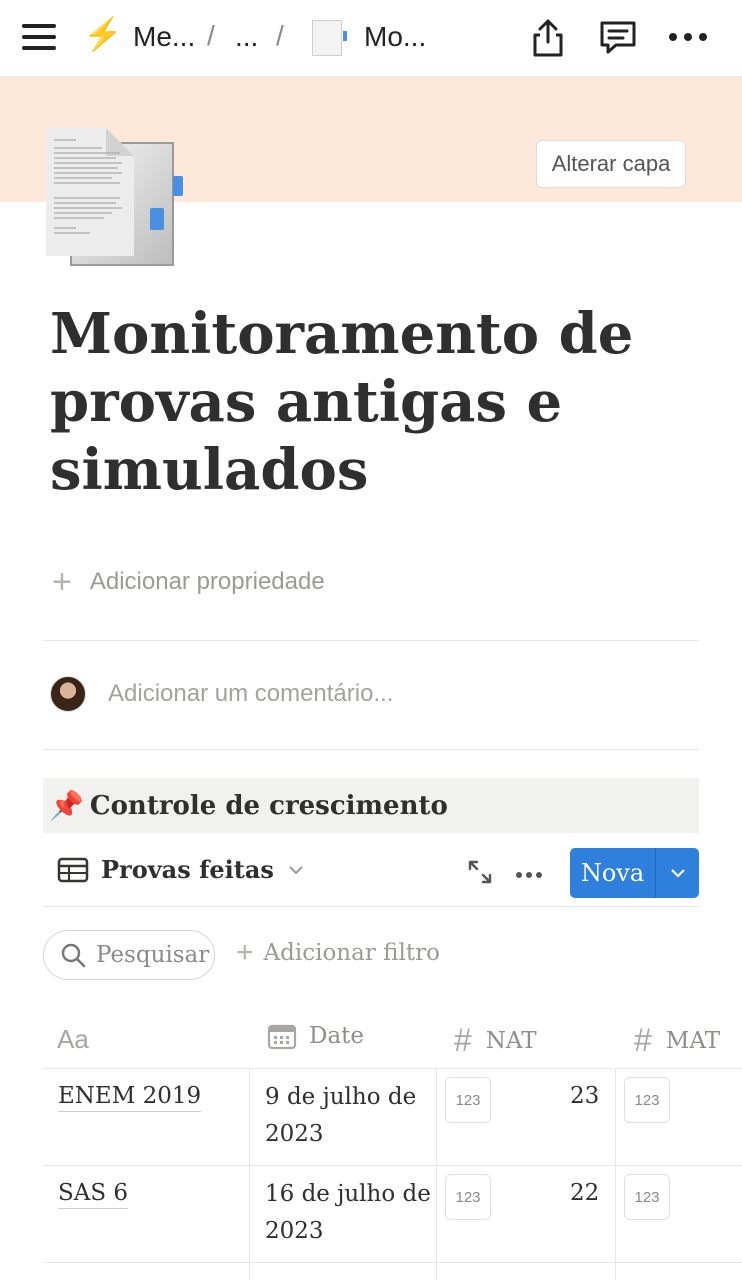  Describe the element at coordinates (511, 1040) in the screenshot. I see `column-nat-label: NAT` at that location.